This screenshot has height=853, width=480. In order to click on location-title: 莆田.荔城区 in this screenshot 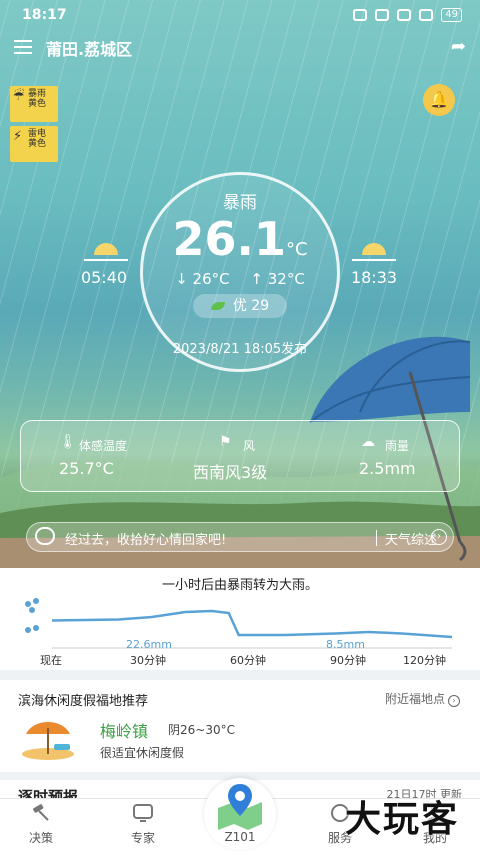, I will do `click(89, 48)`.